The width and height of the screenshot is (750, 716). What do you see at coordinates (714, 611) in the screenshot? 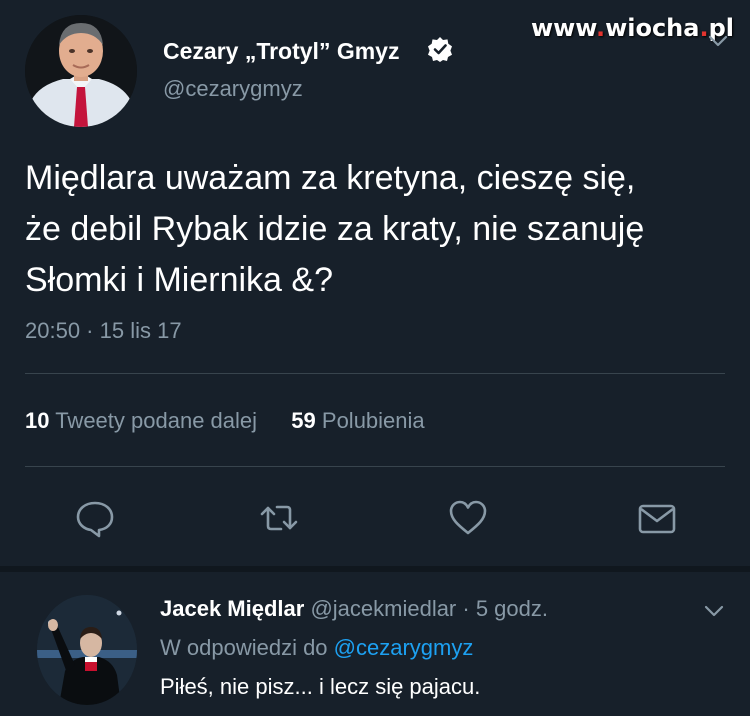
I see `reply-menu-chevron-icon` at bounding box center [714, 611].